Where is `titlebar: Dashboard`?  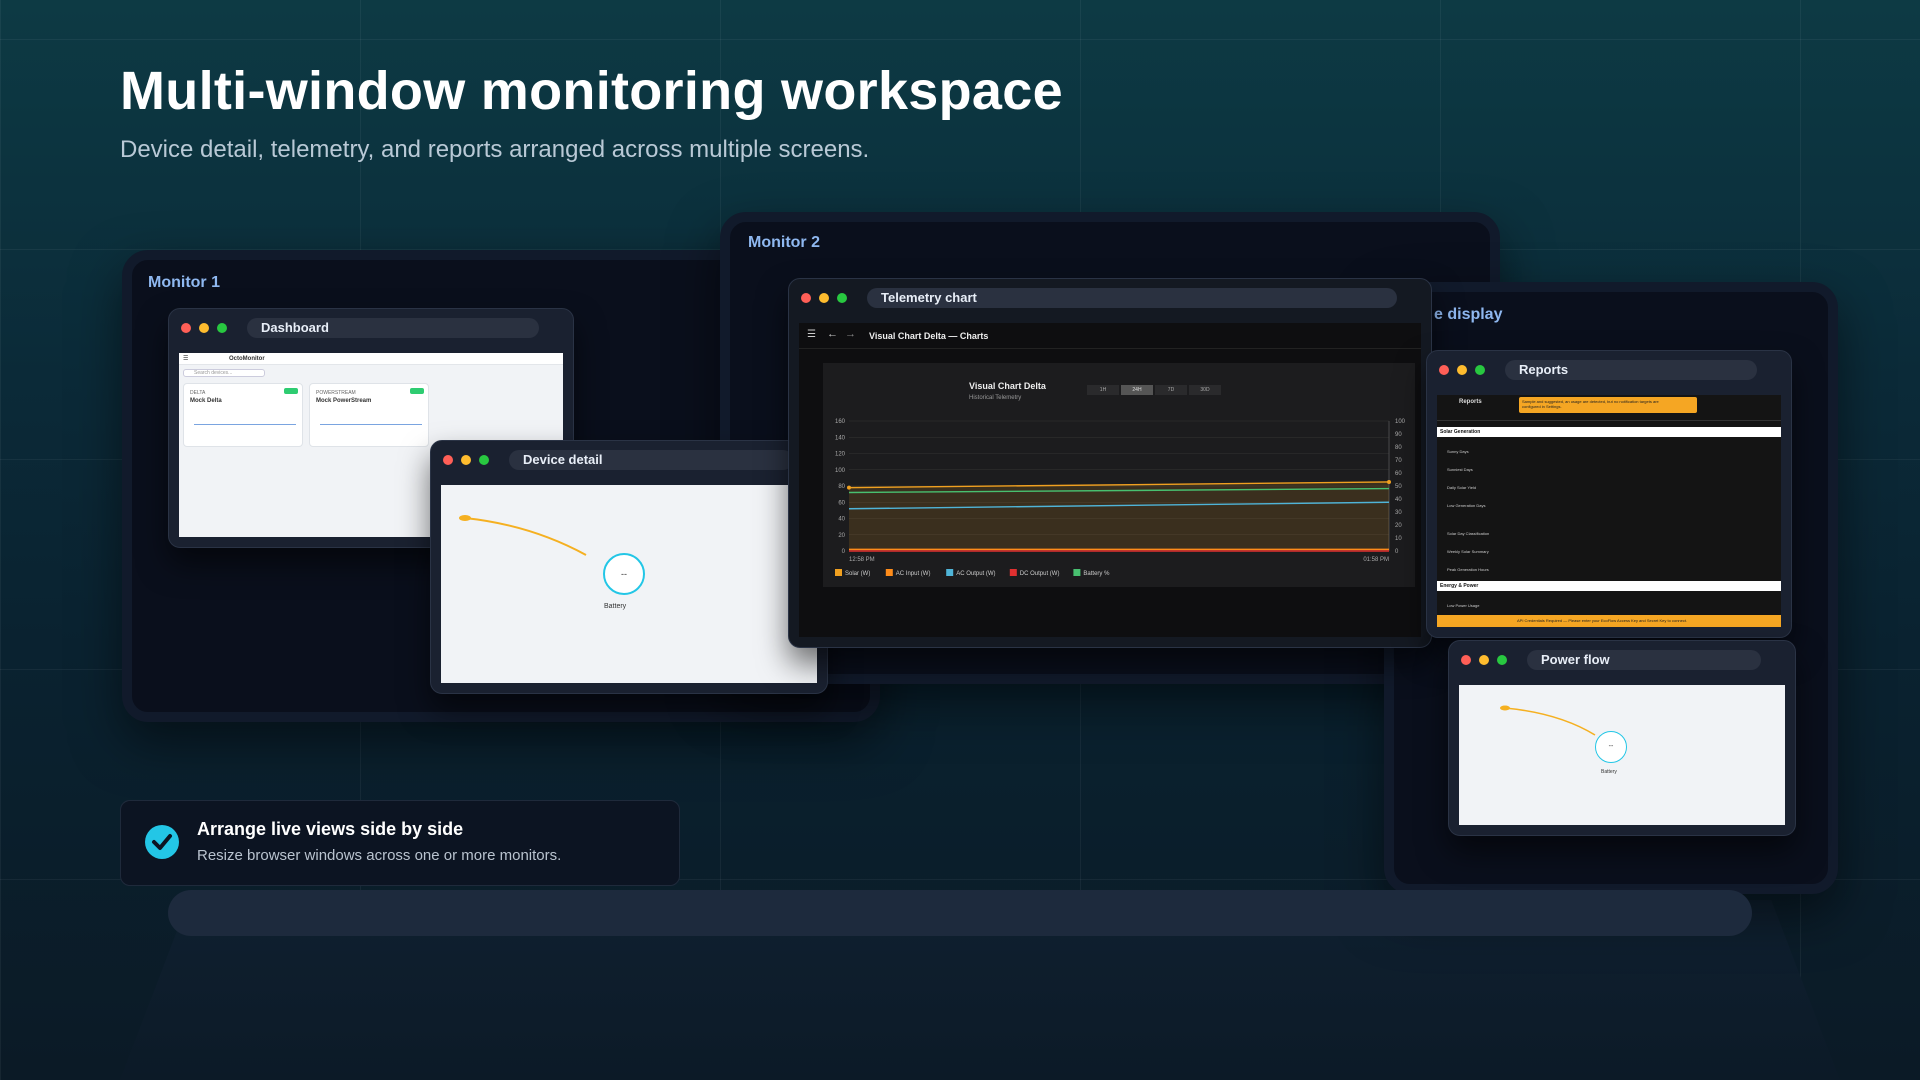
titlebar: Dashboard is located at coordinates (371, 328).